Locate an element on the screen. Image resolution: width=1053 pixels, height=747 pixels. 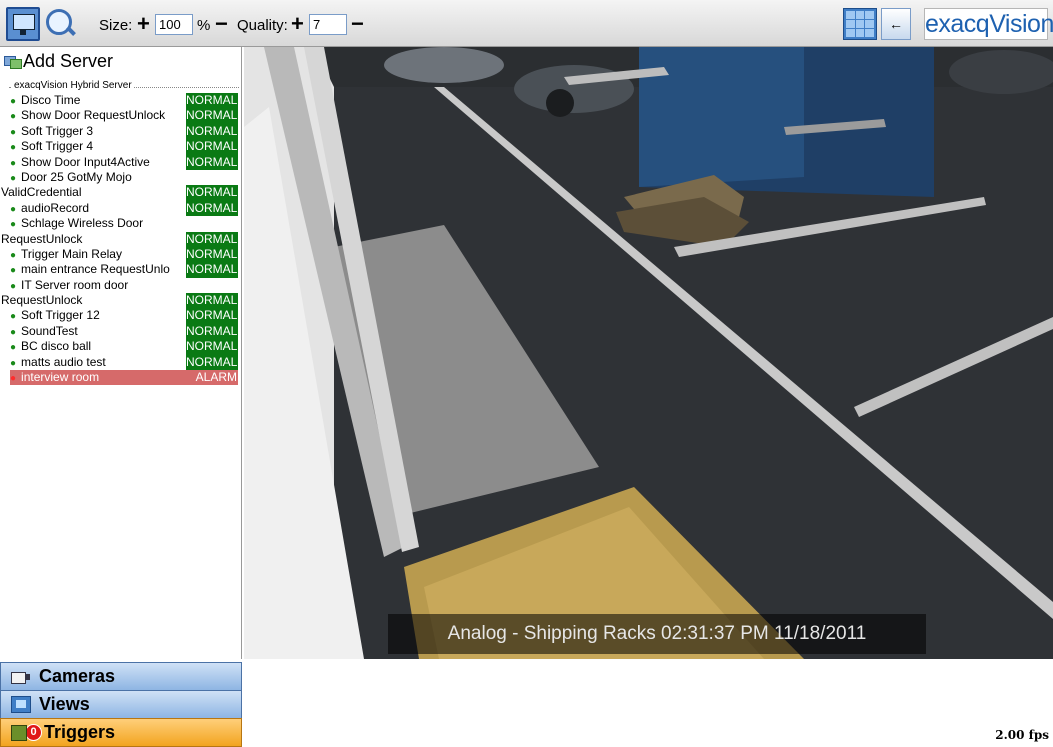
trigger-name-text: ValidCredential is located at coordinates (41, 192).